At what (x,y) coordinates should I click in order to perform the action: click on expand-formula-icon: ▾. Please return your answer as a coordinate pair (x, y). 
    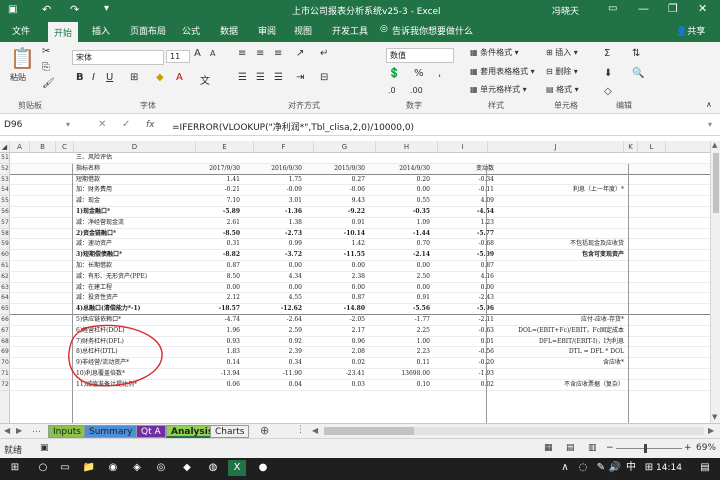
    Looking at the image, I should click on (710, 124).